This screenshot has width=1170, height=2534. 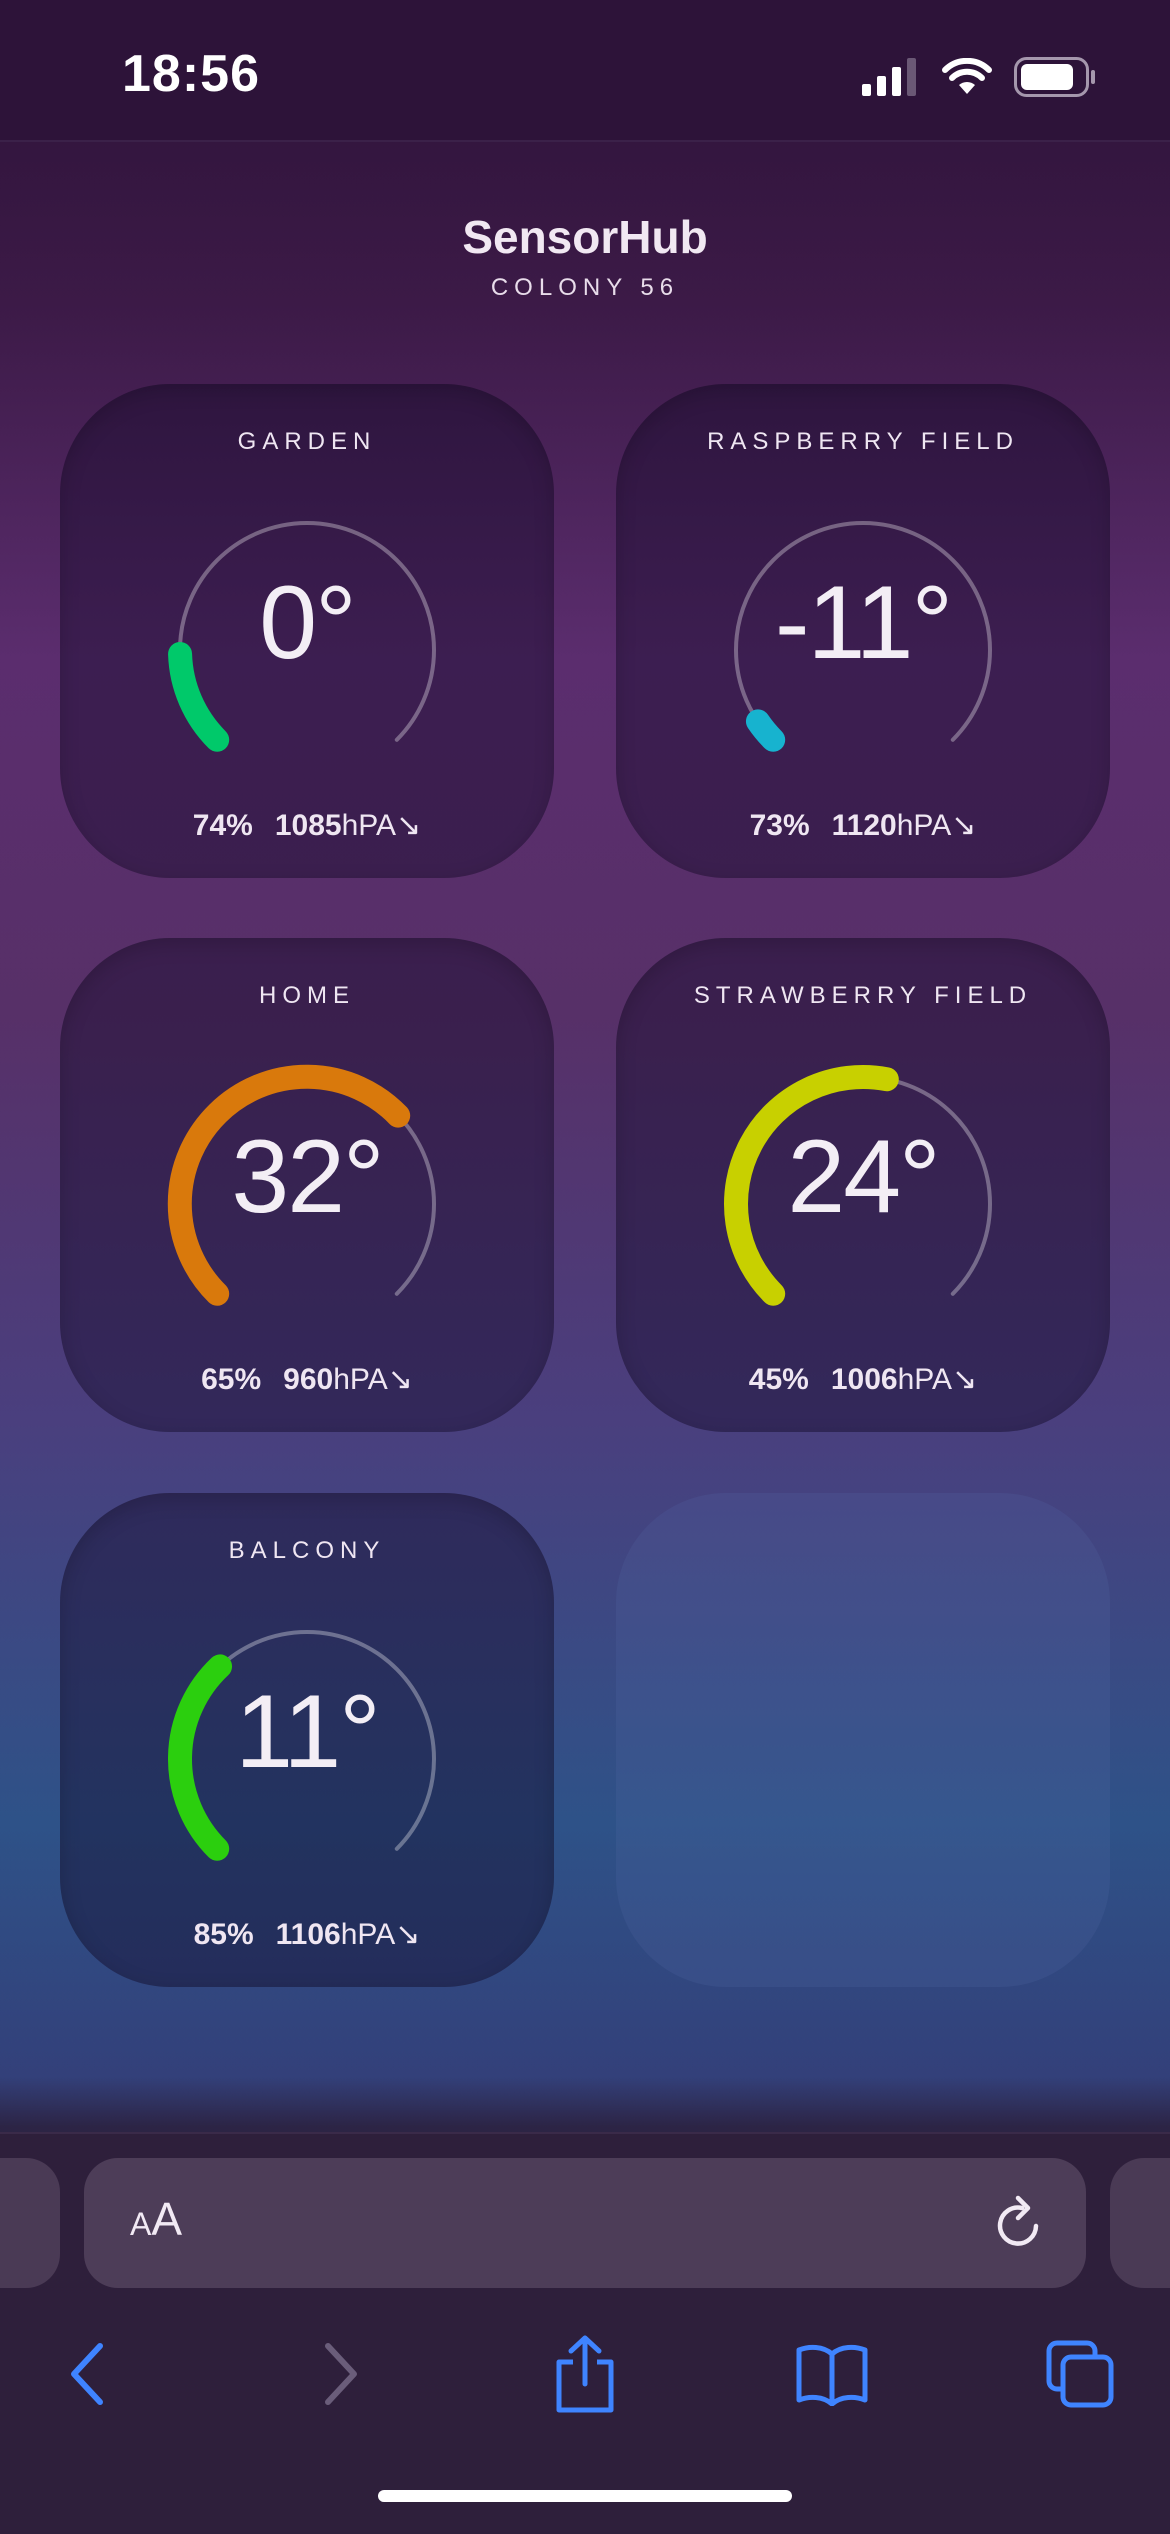 I want to click on bookmarks-button, so click(x=832, y=2374).